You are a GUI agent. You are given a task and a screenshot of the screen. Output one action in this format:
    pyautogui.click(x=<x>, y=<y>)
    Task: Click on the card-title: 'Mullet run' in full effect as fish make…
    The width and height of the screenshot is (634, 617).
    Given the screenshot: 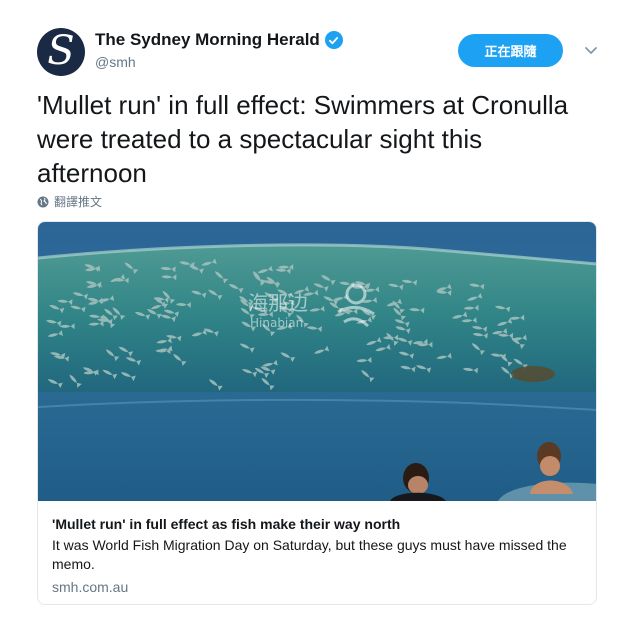 What is the action you would take?
    pyautogui.click(x=318, y=524)
    